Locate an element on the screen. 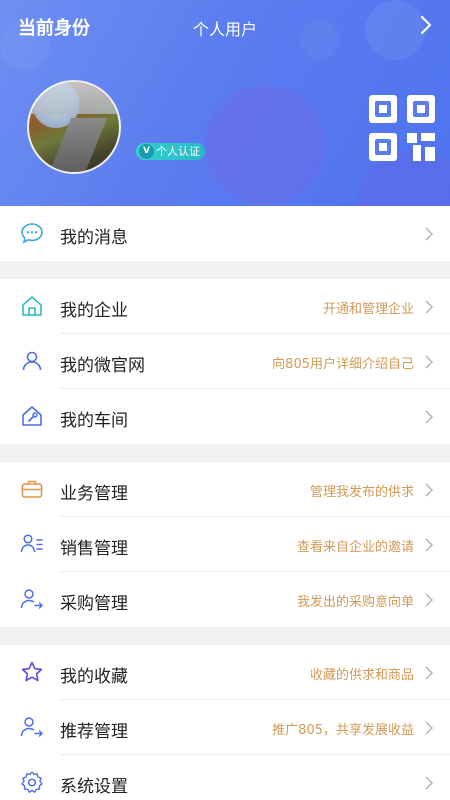  menu-item-hint: 管理我发布的供求 is located at coordinates (361, 492).